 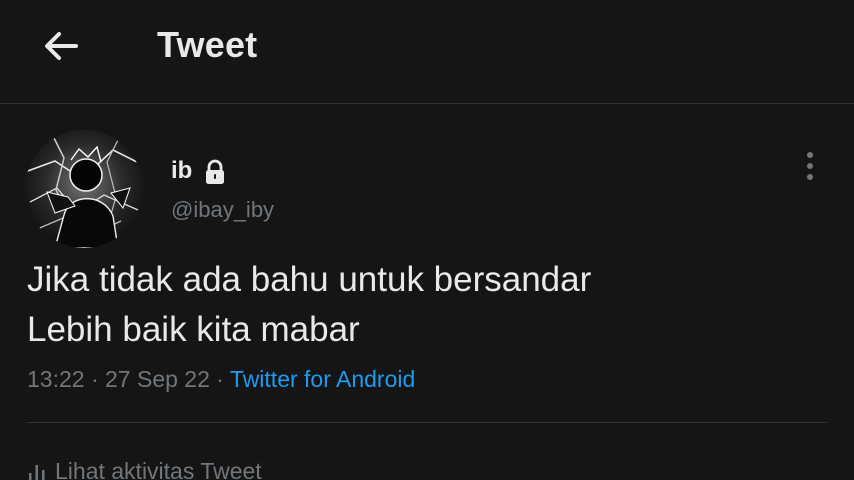 What do you see at coordinates (215, 172) in the screenshot?
I see `lock-icon` at bounding box center [215, 172].